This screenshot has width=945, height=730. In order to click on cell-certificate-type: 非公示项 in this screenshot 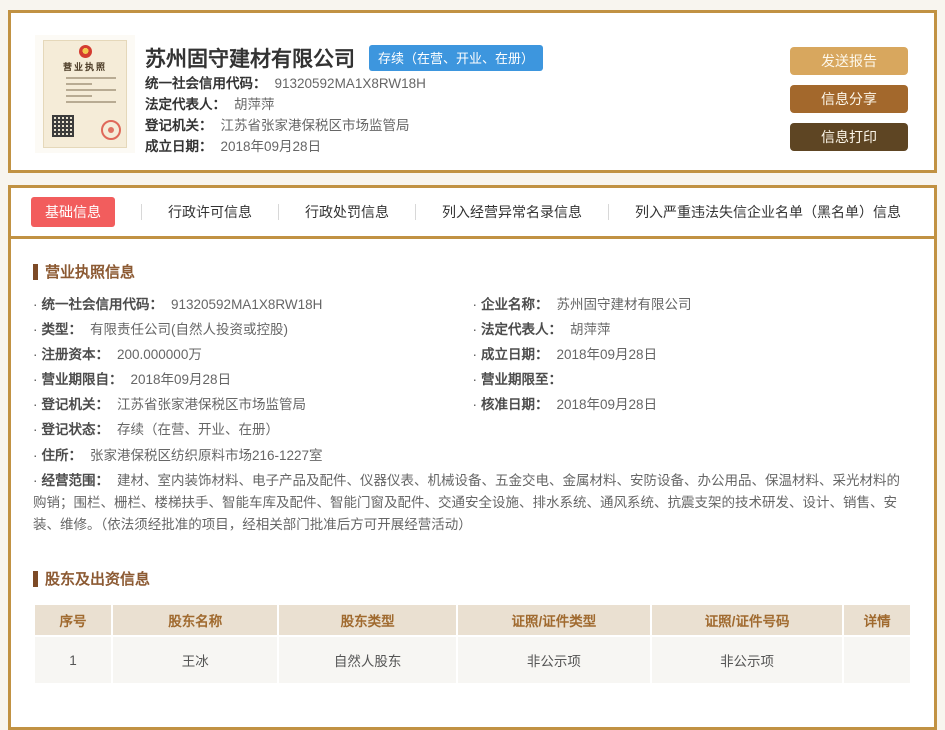, I will do `click(553, 660)`.